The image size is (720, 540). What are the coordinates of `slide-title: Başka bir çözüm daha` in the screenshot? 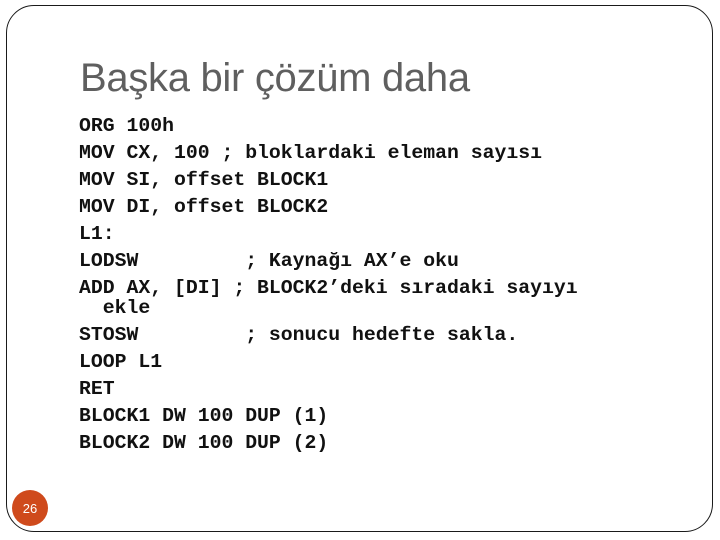 It's located at (275, 78).